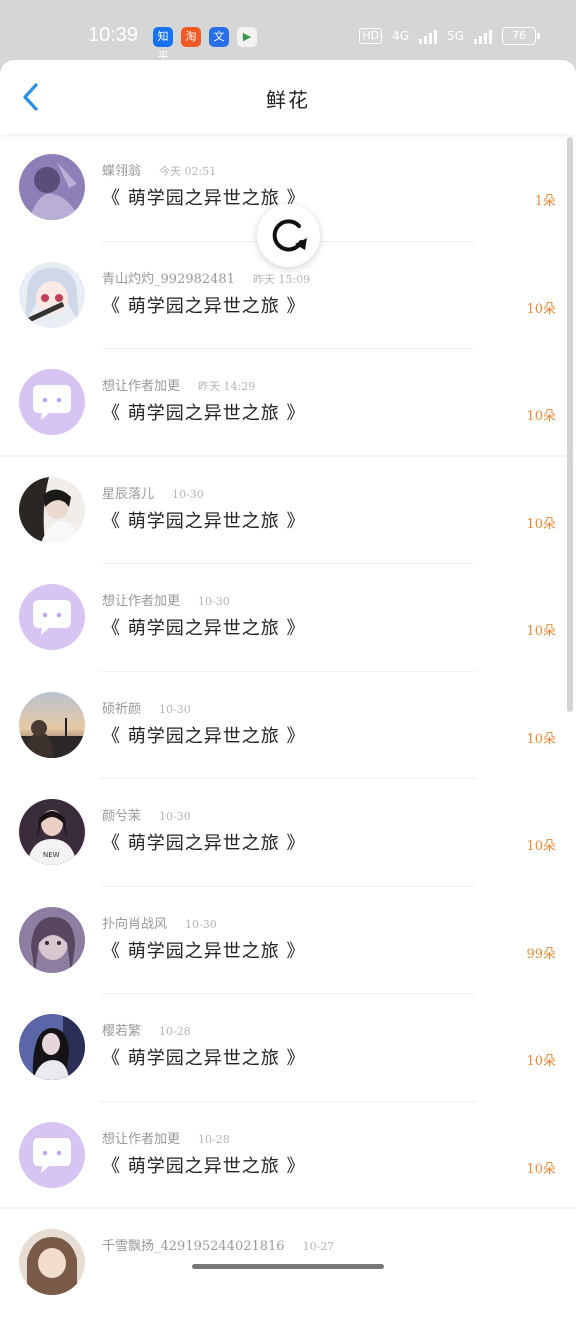 The height and width of the screenshot is (1317, 576). I want to click on page-title: 鲜花, so click(288, 100).